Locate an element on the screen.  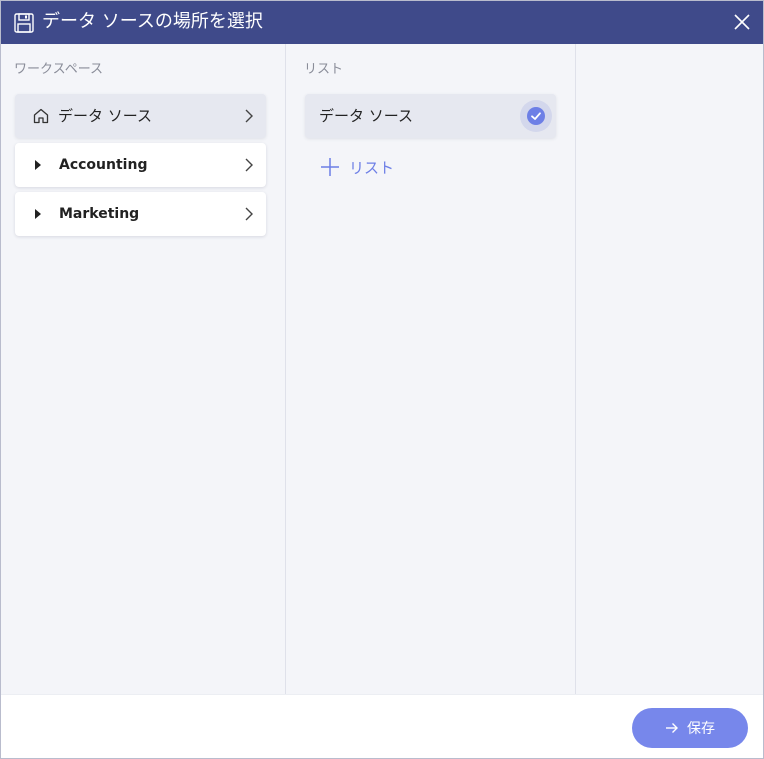
list-item-datasource: データ ソース is located at coordinates (430, 116).